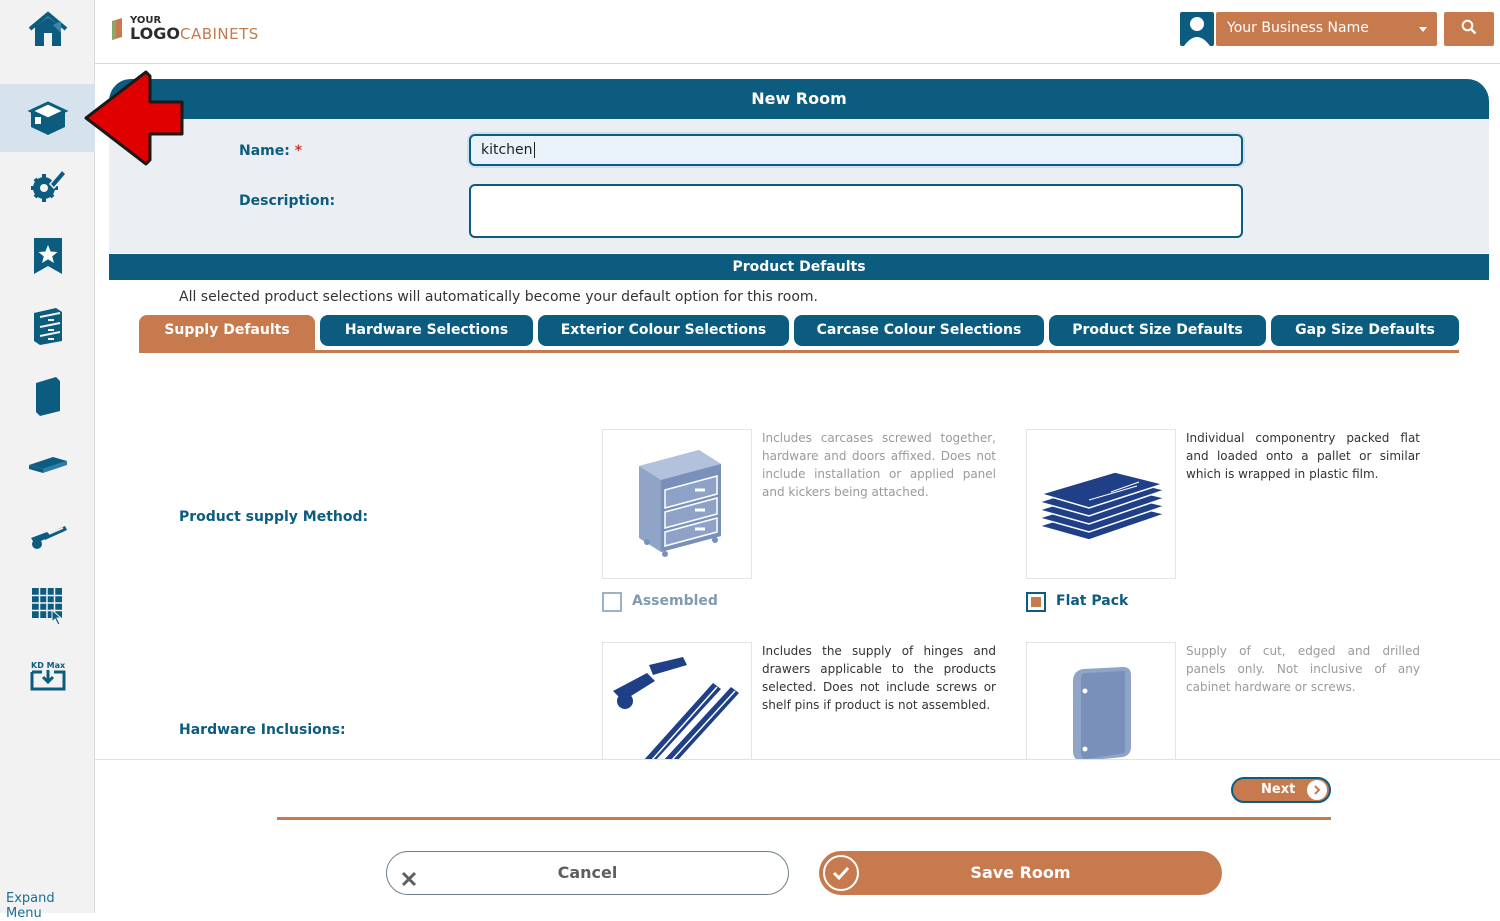 Image resolution: width=1500 pixels, height=921 pixels. What do you see at coordinates (856, 150) in the screenshot?
I see `name-field: kitchen` at bounding box center [856, 150].